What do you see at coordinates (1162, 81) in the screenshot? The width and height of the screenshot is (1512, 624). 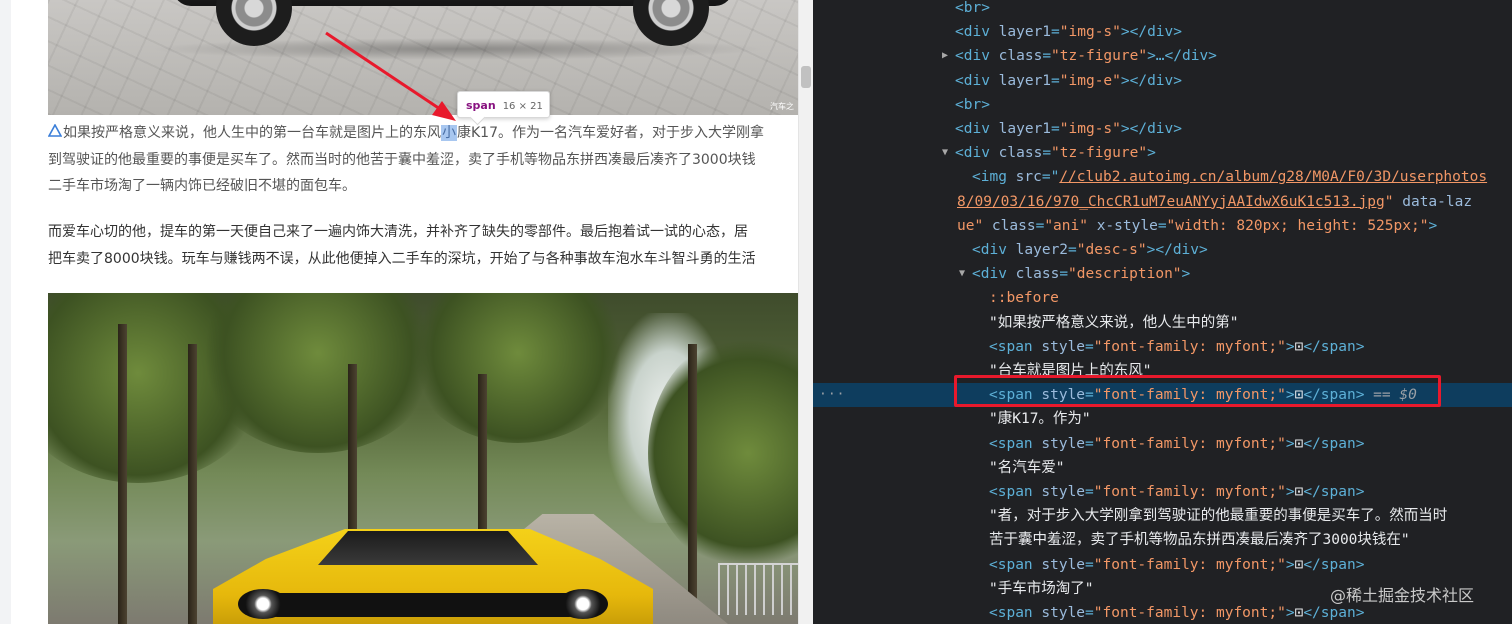 I see `dom-node-line: <div layer1="img-e"></div>` at bounding box center [1162, 81].